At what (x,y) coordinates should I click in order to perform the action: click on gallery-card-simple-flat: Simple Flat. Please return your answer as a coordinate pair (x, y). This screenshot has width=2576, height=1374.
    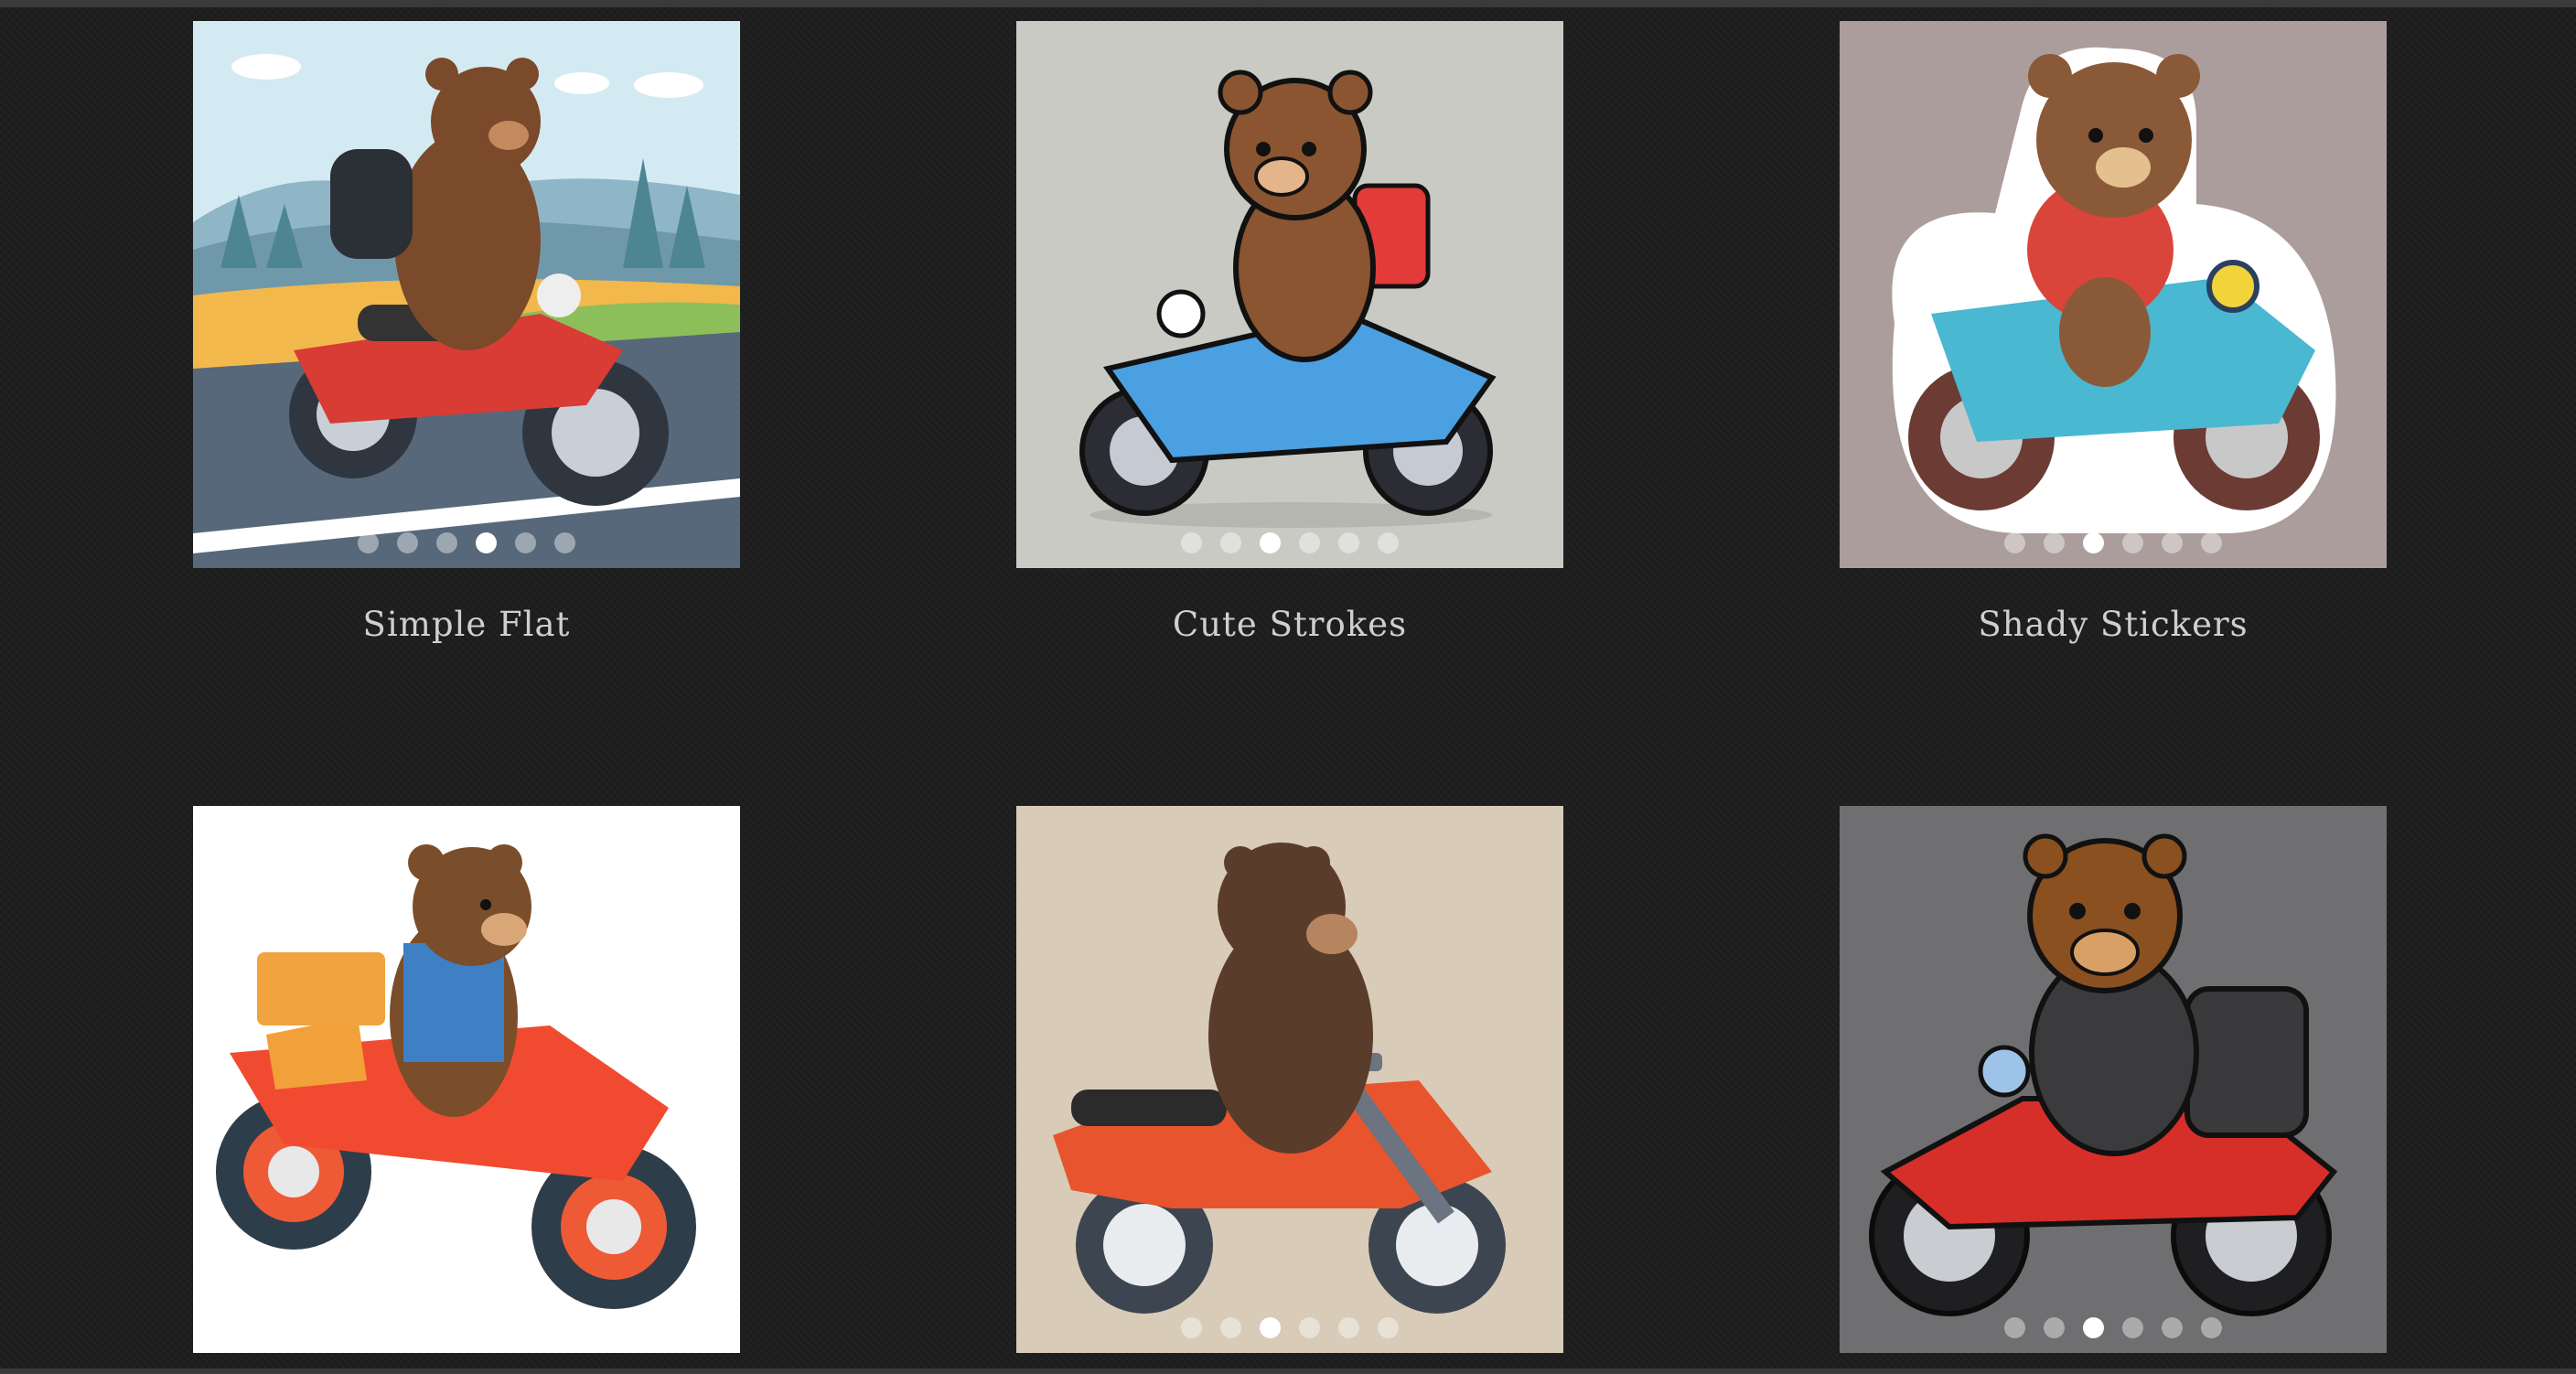
    Looking at the image, I should click on (466, 332).